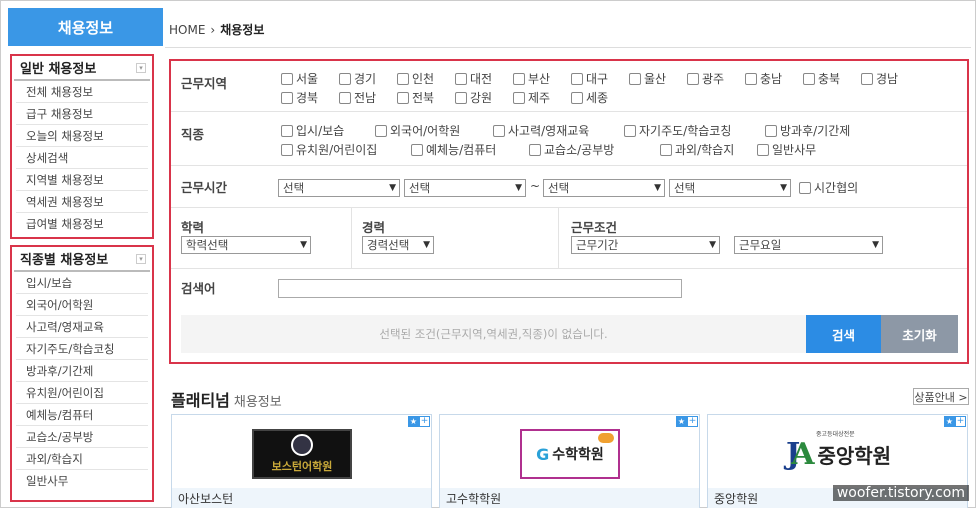  Describe the element at coordinates (204, 187) in the screenshot. I see `time-label: 근무시간` at that location.